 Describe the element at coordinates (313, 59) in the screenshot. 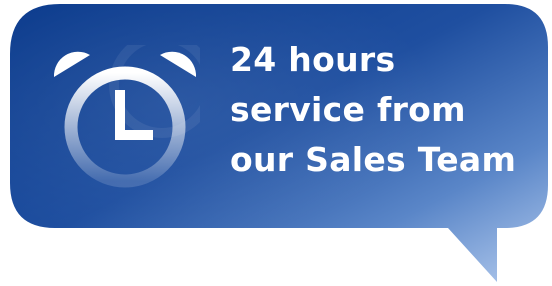

I see `message-line-1: 24 hours` at that location.